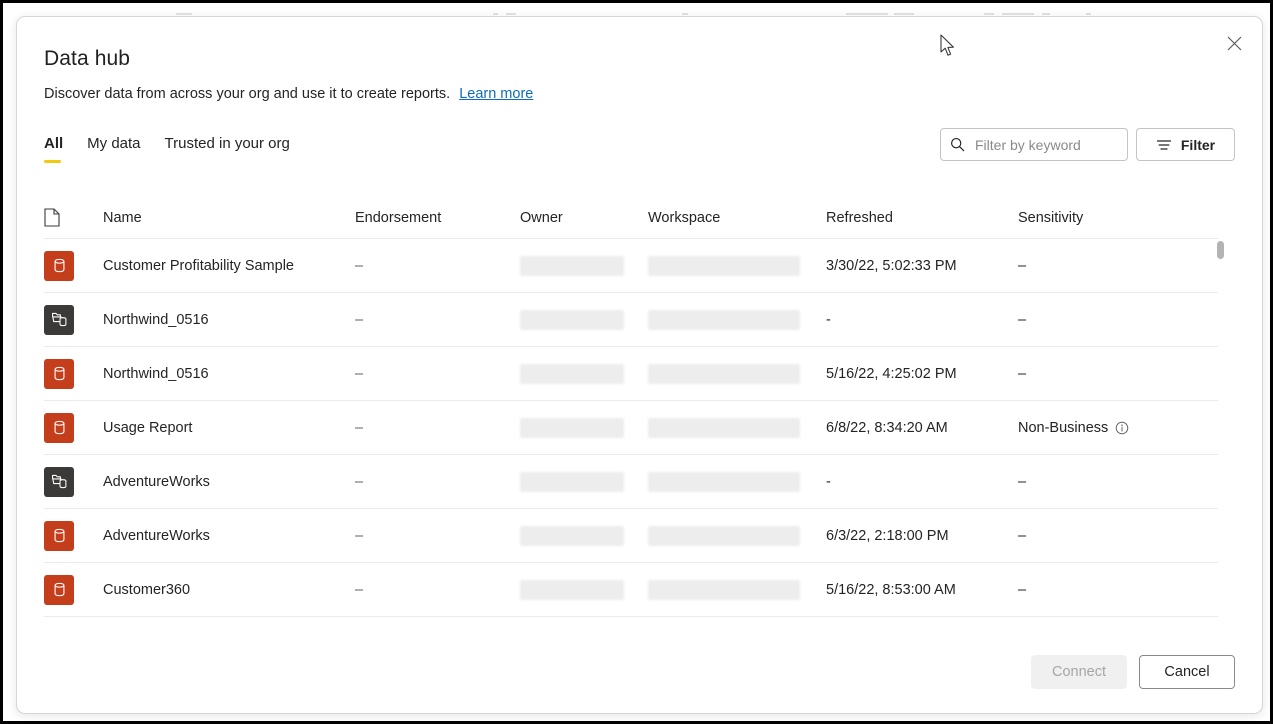  Describe the element at coordinates (113, 149) in the screenshot. I see `tab-my-data: My data` at that location.